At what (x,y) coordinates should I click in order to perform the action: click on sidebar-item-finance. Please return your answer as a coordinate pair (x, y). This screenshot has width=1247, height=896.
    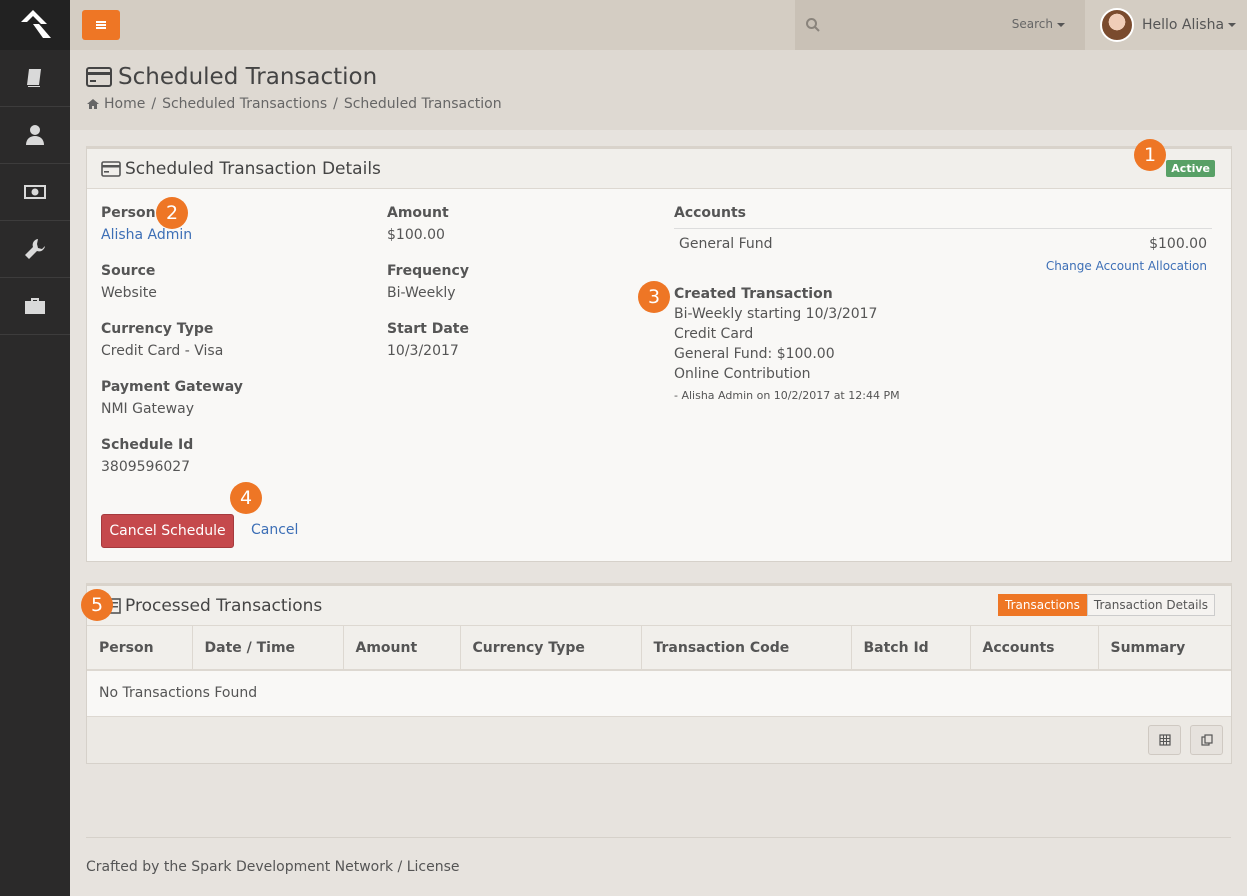
    Looking at the image, I should click on (35, 192).